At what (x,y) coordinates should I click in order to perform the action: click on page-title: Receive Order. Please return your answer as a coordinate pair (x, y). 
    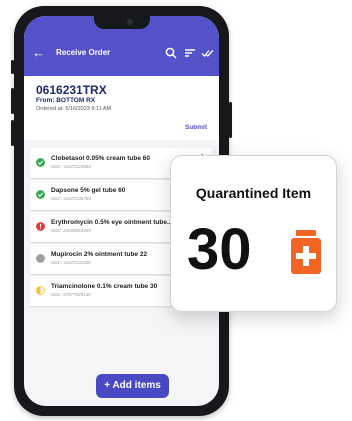
    Looking at the image, I should click on (83, 52).